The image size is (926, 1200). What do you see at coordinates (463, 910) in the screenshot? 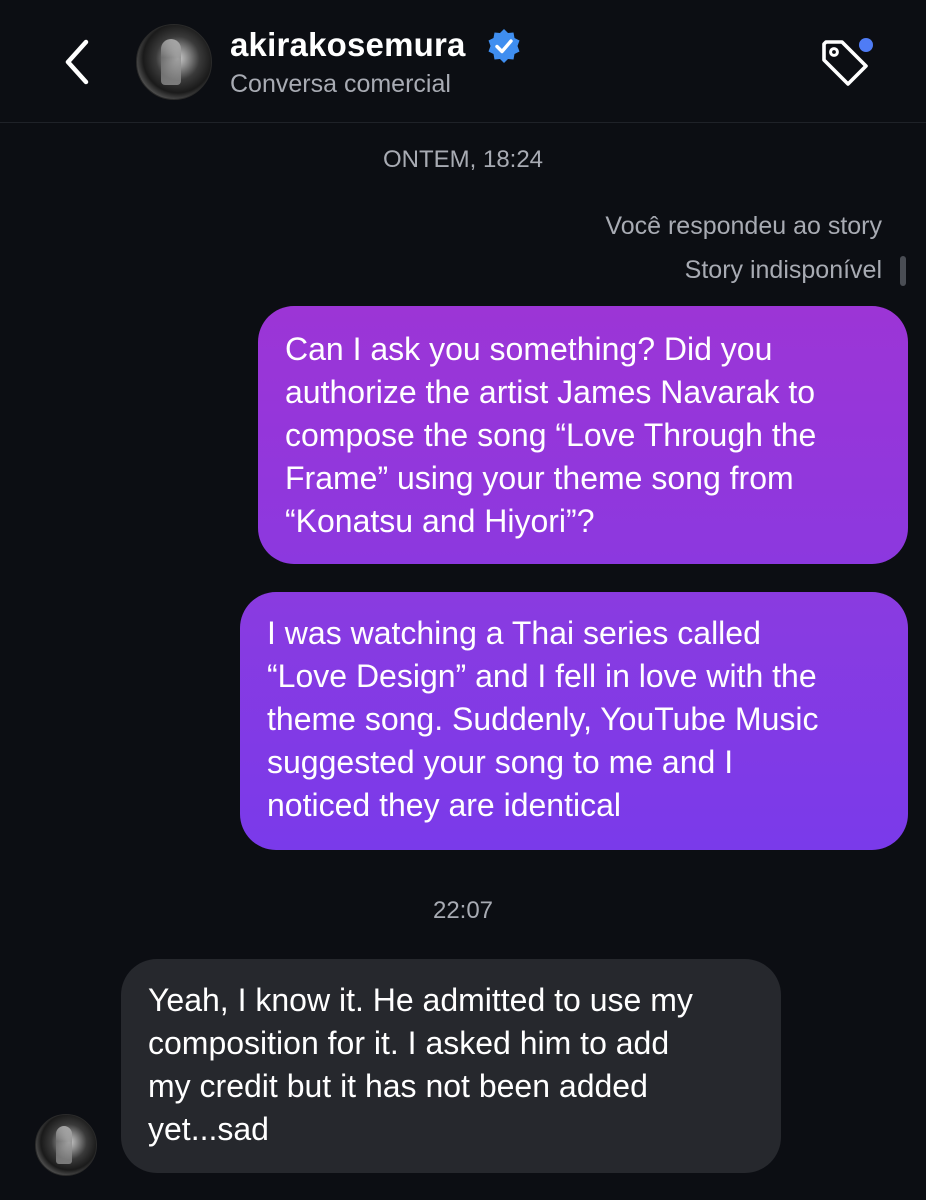
I see `timestamp: 22:07` at bounding box center [463, 910].